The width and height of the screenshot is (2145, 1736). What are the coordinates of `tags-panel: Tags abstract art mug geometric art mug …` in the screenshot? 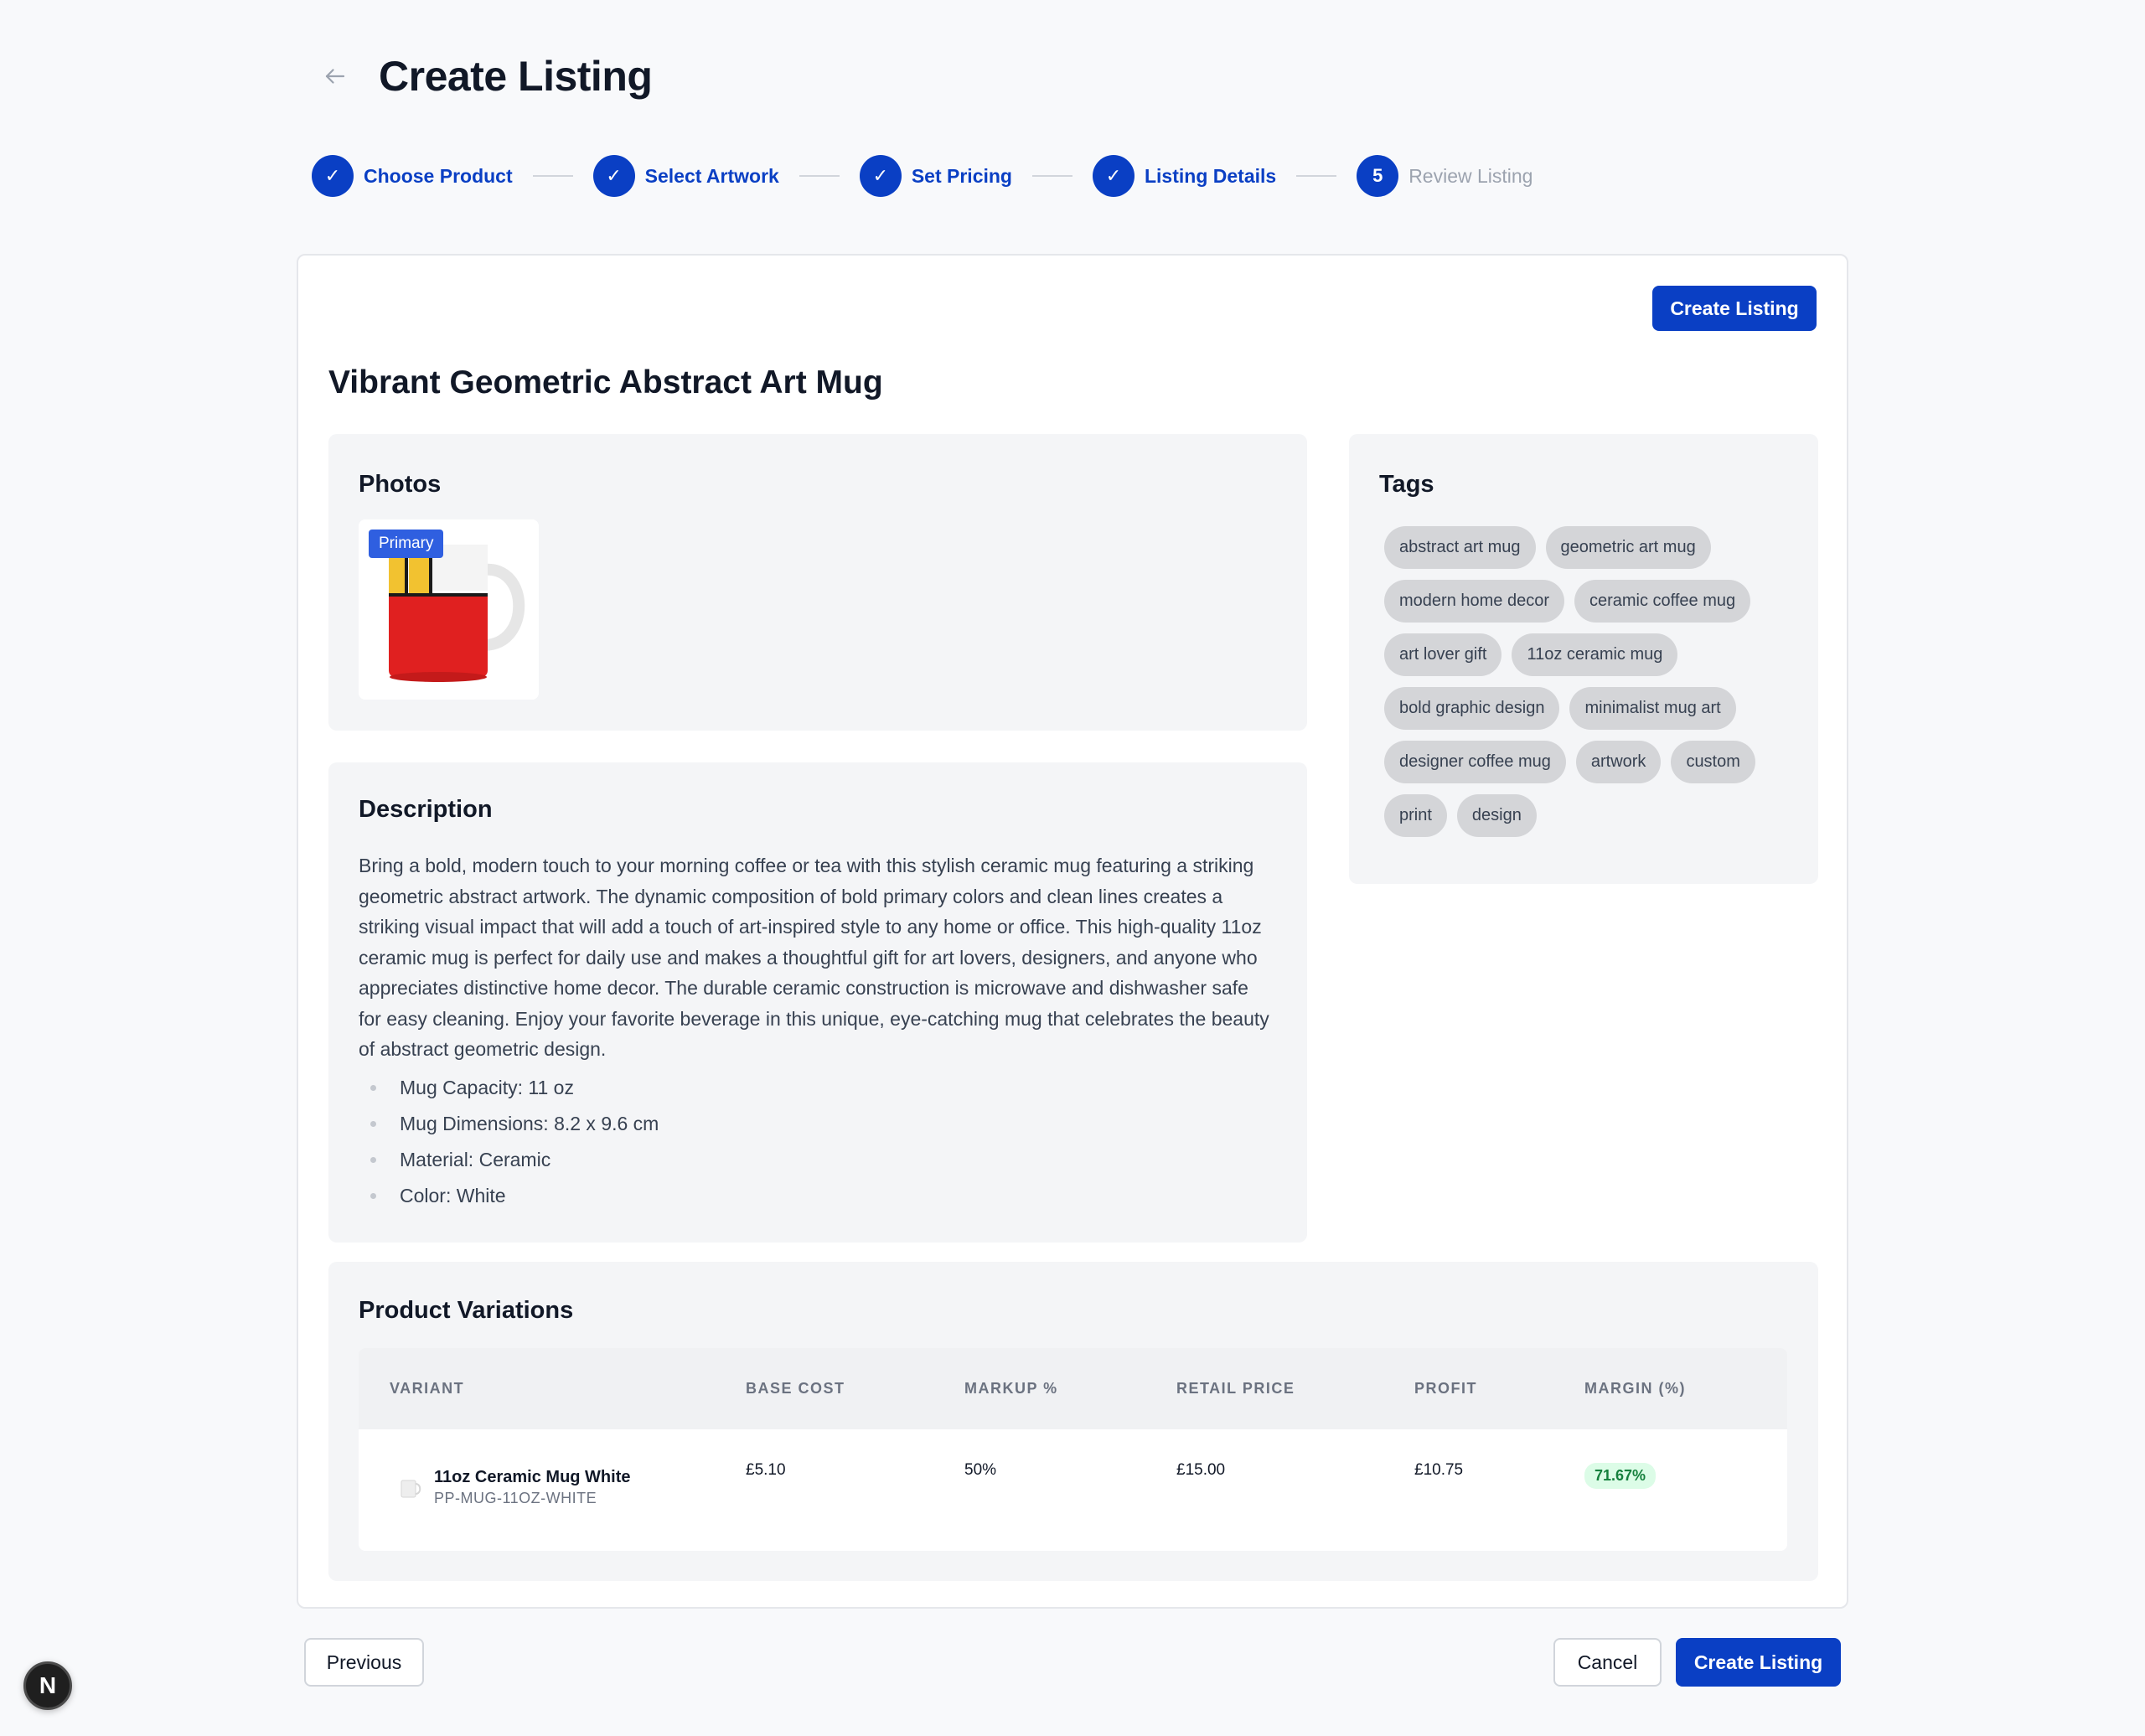 It's located at (1583, 659).